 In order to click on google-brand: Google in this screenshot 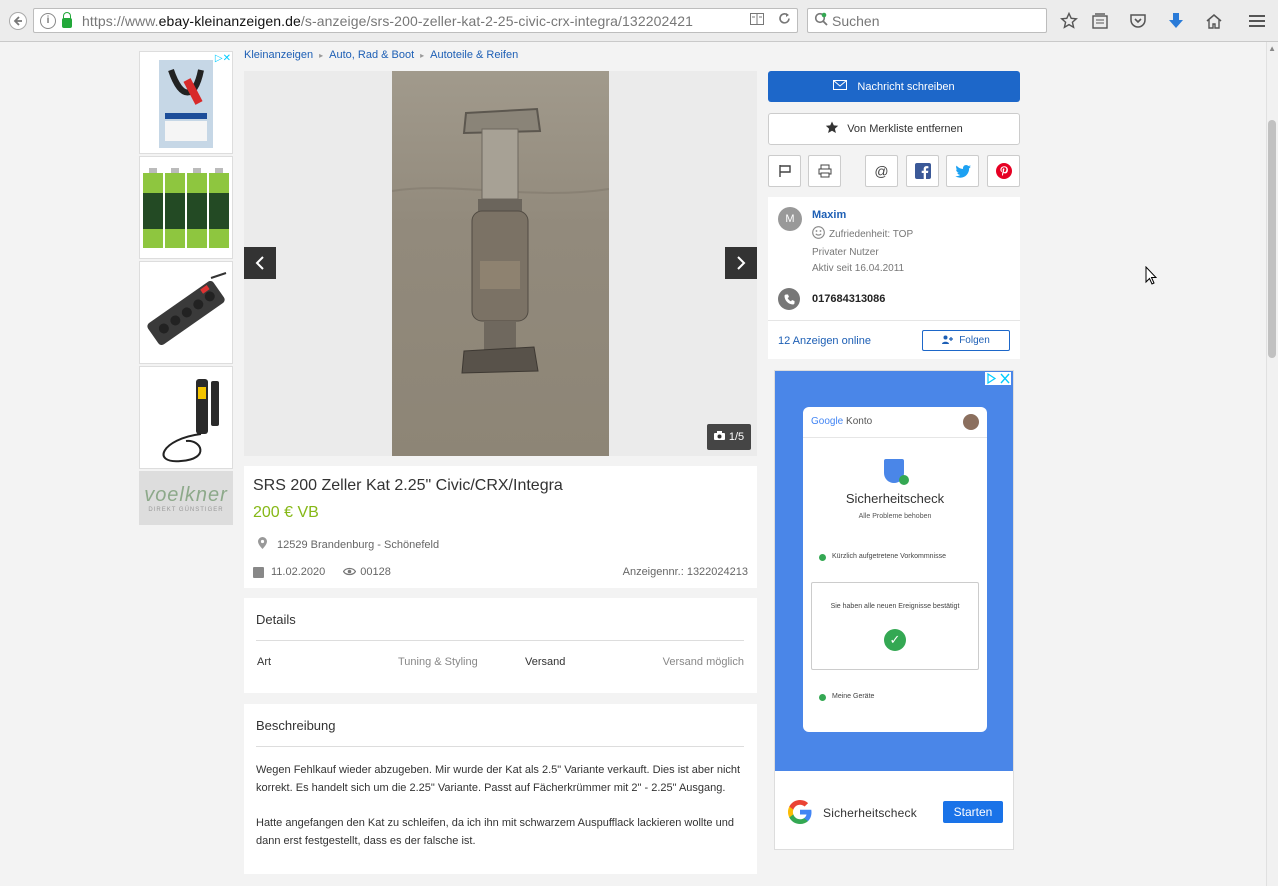, I will do `click(827, 421)`.